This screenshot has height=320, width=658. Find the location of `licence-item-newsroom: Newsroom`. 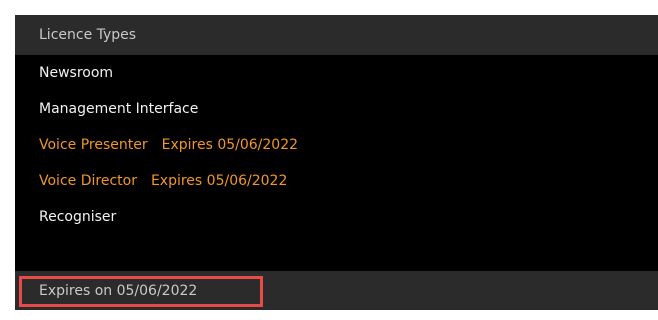

licence-item-newsroom: Newsroom is located at coordinates (336, 73).